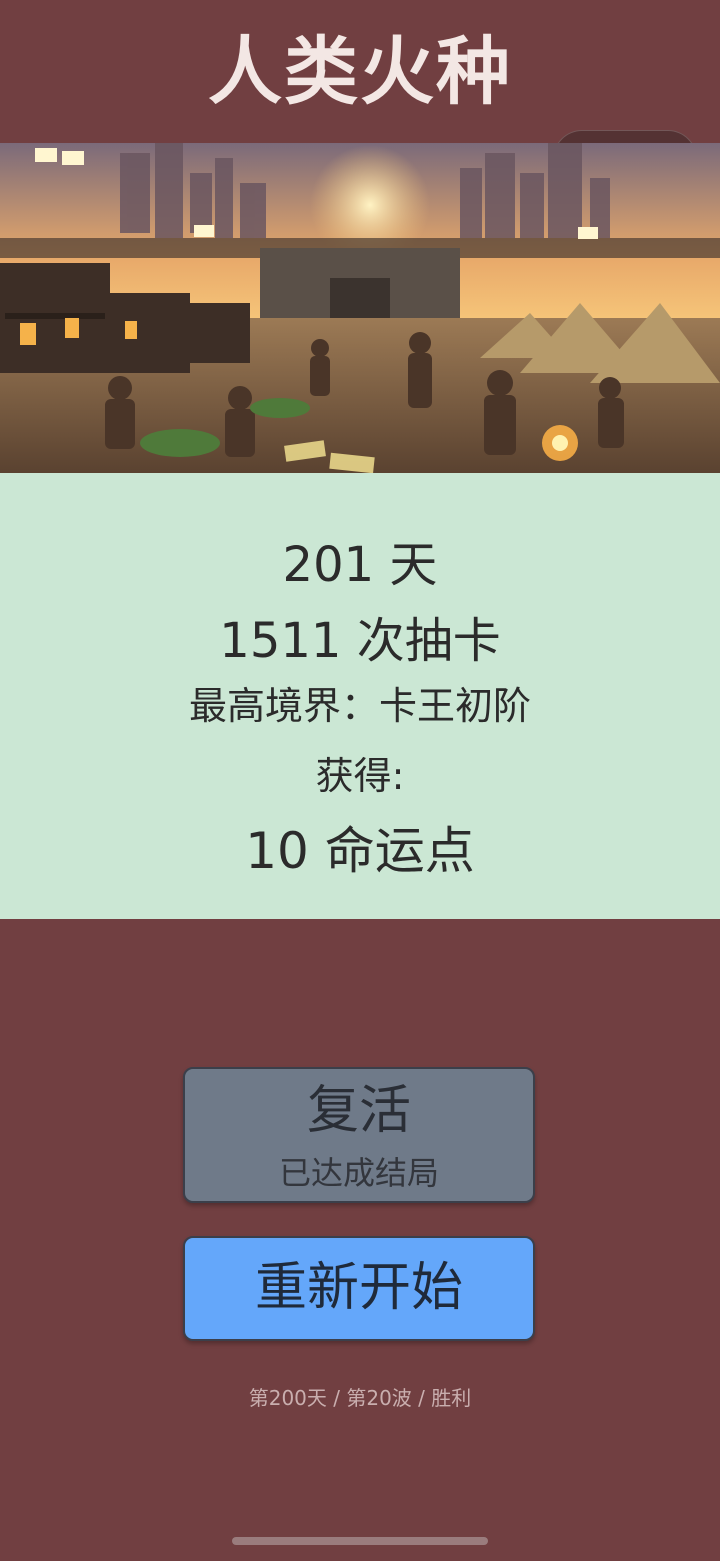 Image resolution: width=720 pixels, height=1561 pixels. I want to click on game-status-footer: 第200天 / 第20波 / 胜利, so click(360, 1398).